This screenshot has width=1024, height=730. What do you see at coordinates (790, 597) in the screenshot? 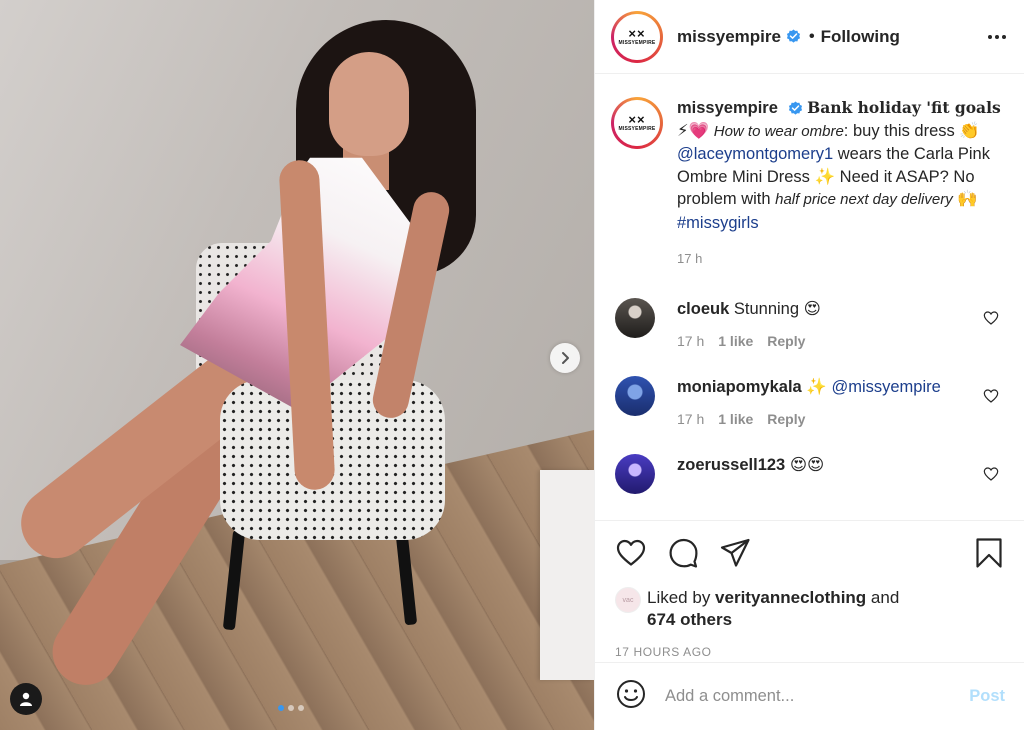
I see `liker-username: verityanneclothing` at bounding box center [790, 597].